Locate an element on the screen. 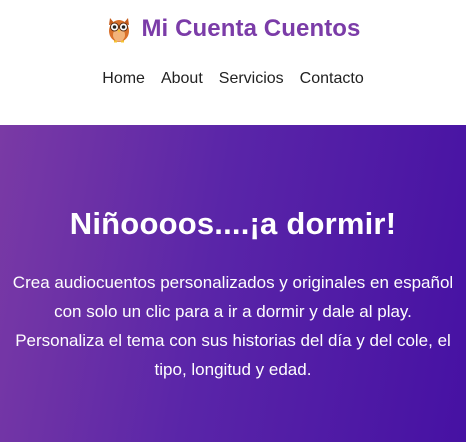  site-title: Mi Cuenta Cuentos is located at coordinates (251, 28).